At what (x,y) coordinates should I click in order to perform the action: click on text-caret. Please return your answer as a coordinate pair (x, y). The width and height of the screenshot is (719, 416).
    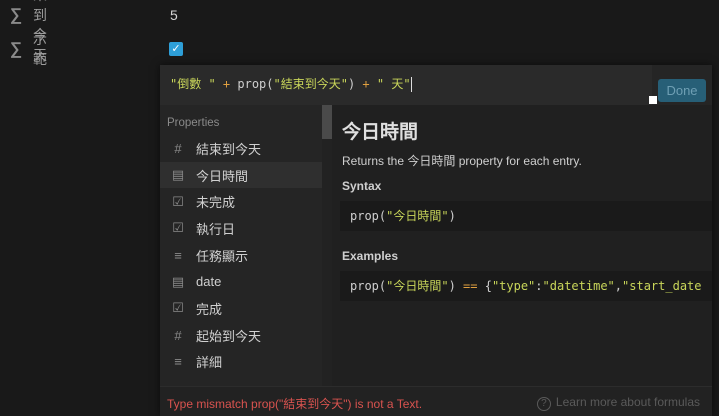
    Looking at the image, I should click on (411, 84).